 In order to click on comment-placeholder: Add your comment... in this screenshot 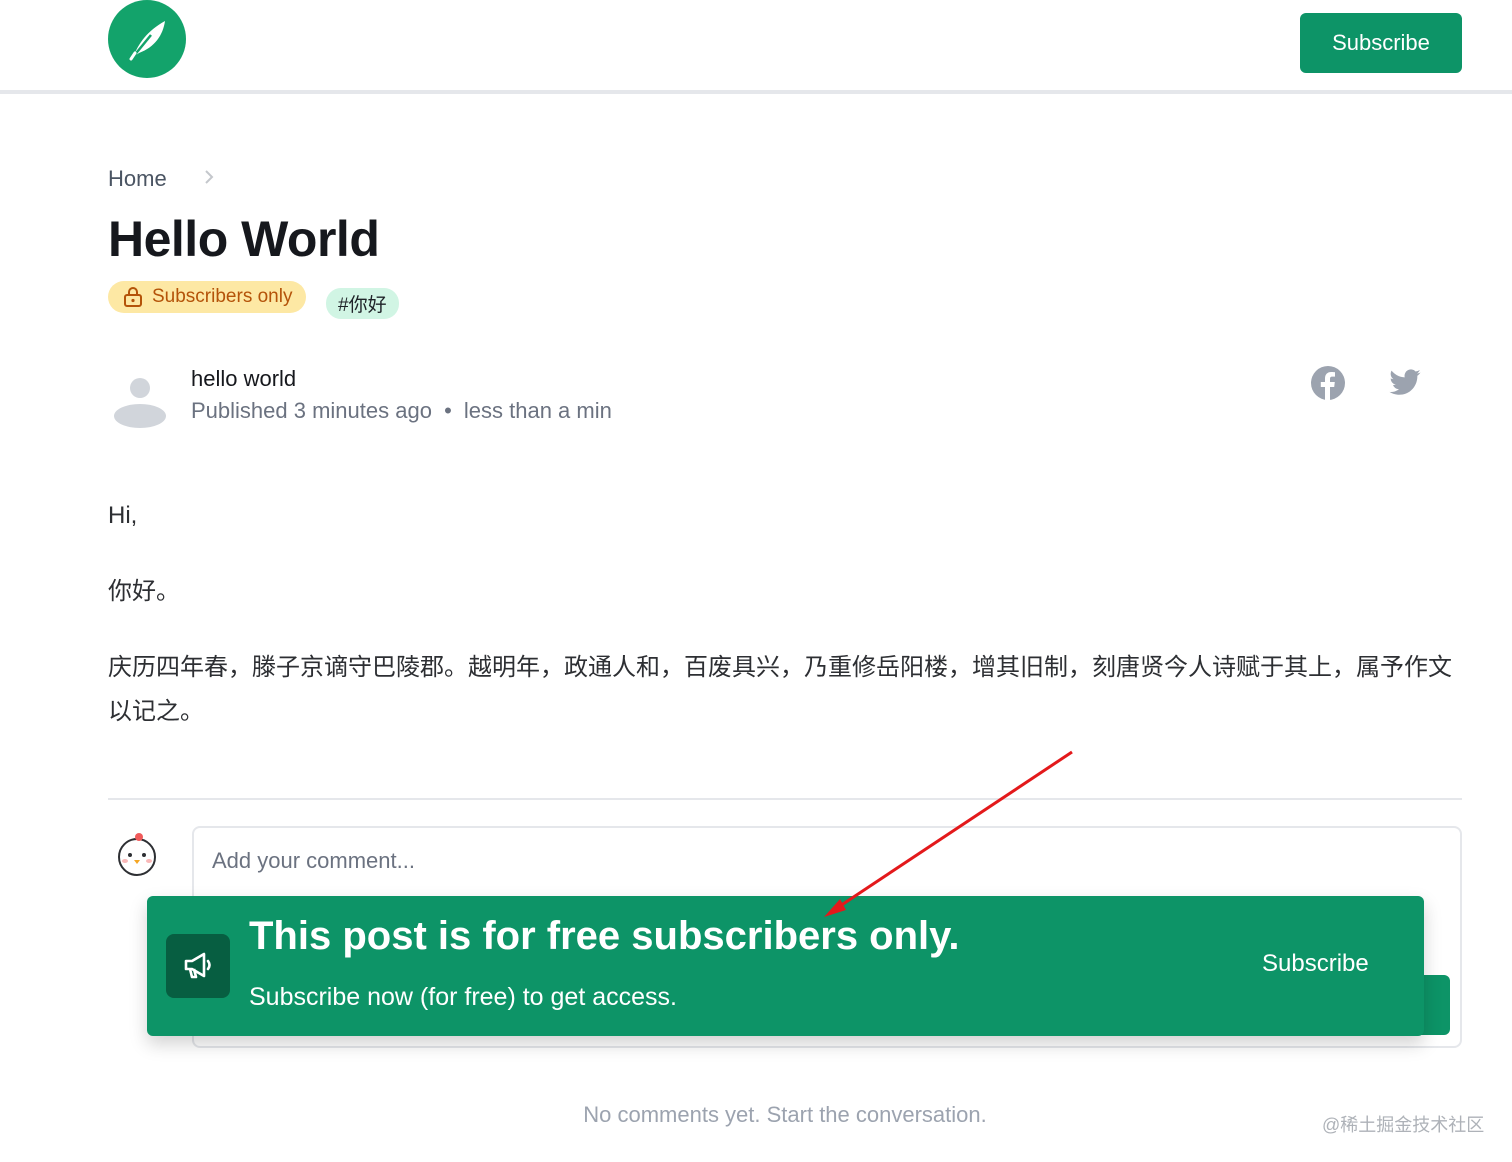, I will do `click(313, 860)`.